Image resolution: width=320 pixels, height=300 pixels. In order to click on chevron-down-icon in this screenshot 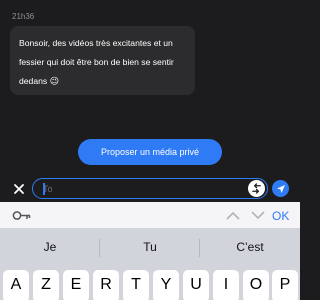, I will do `click(258, 215)`.